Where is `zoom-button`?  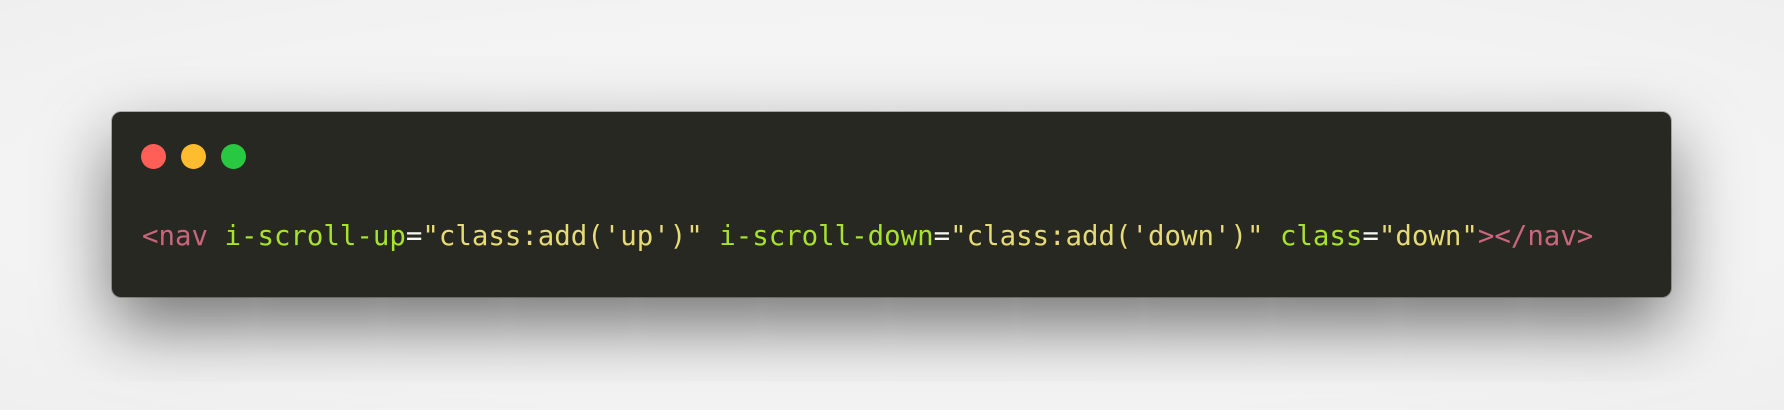 zoom-button is located at coordinates (233, 156).